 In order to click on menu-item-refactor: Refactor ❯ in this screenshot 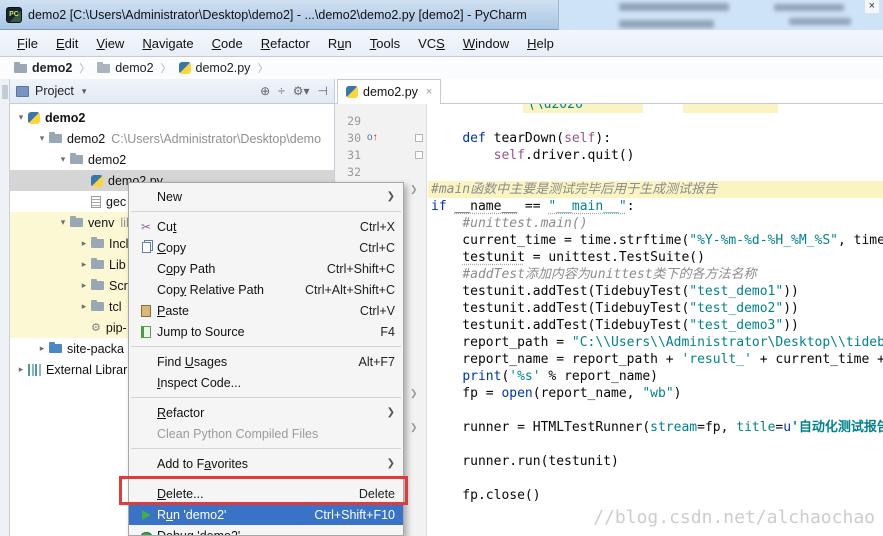, I will do `click(266, 412)`.